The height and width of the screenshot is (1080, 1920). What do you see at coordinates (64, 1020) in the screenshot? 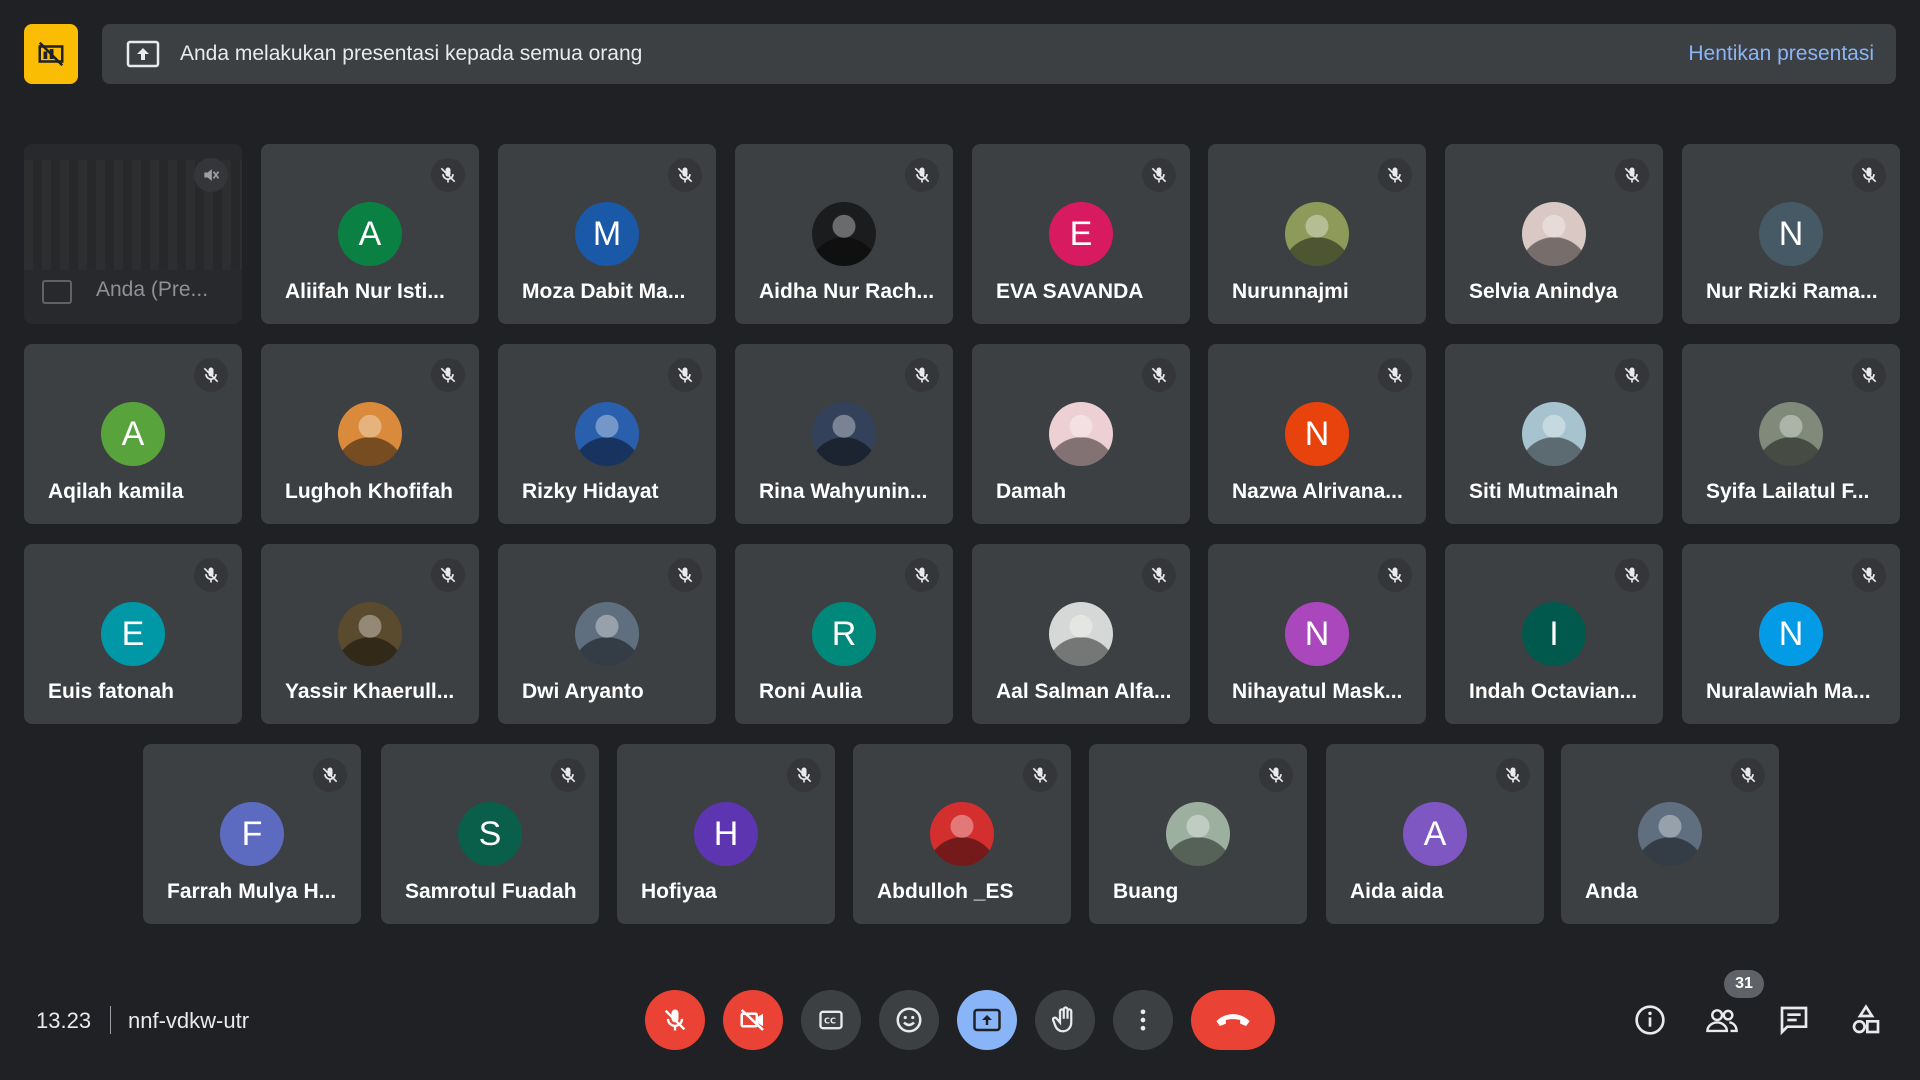
I see `clock-time: 13.23` at bounding box center [64, 1020].